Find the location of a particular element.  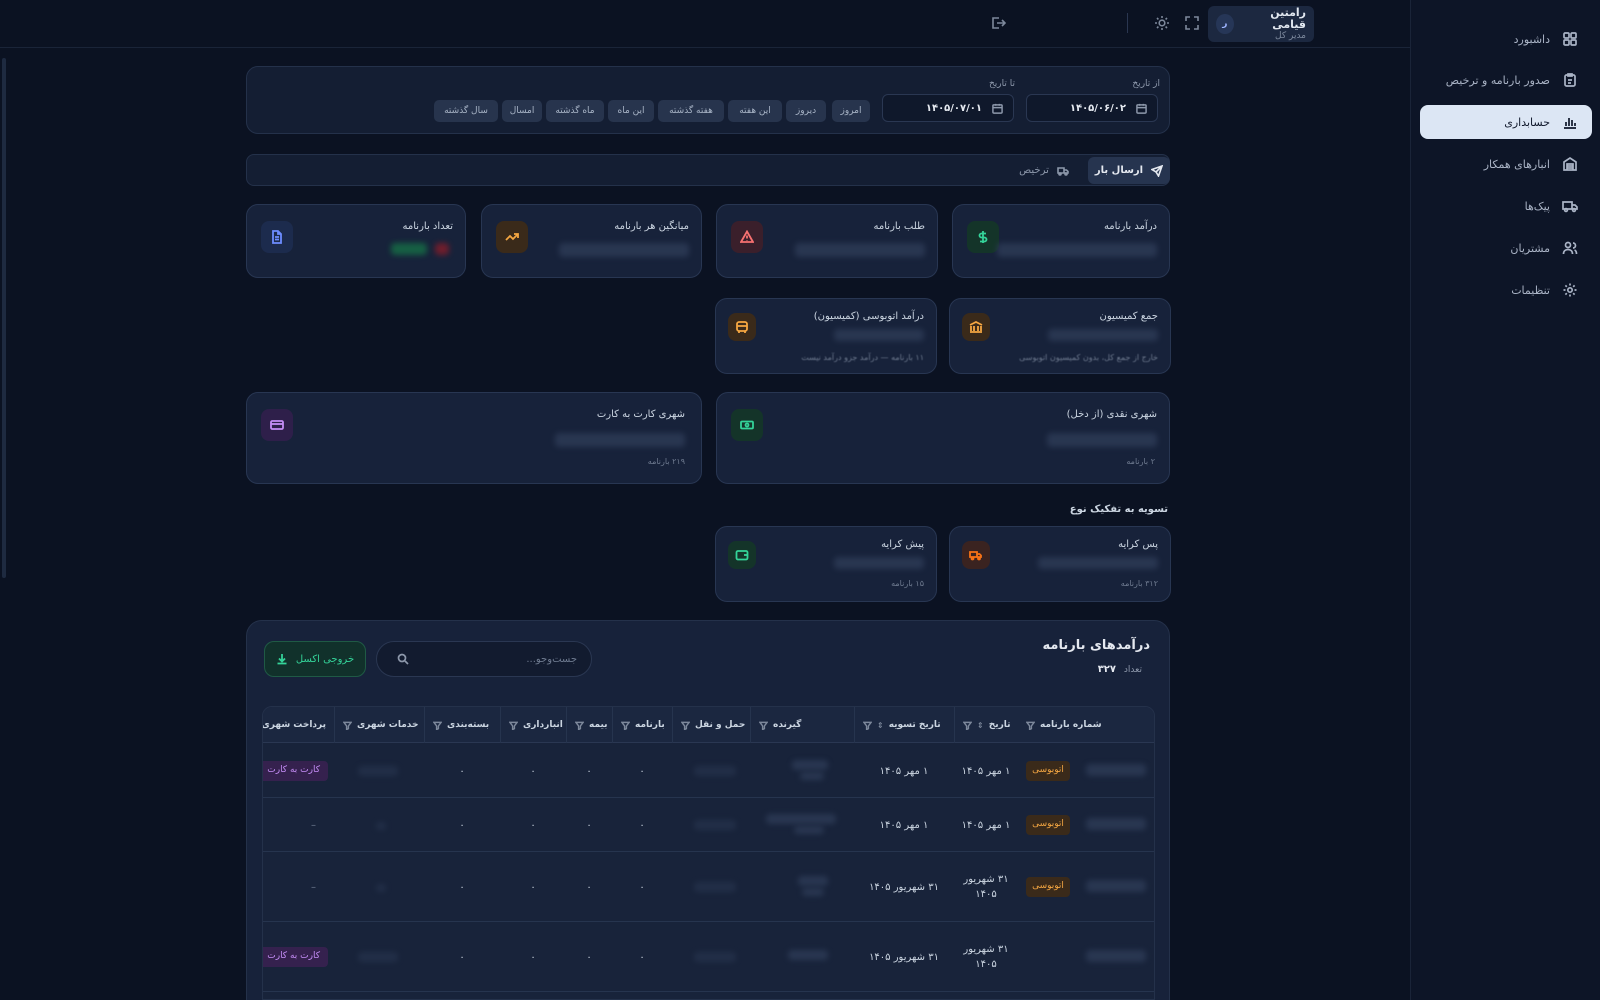

packaging-cell: ۰ is located at coordinates (462, 887).